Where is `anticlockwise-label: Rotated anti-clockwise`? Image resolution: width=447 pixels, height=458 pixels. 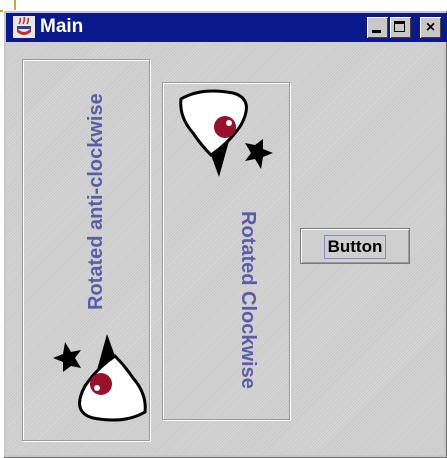 anticlockwise-label: Rotated anti-clockwise is located at coordinates (96, 201).